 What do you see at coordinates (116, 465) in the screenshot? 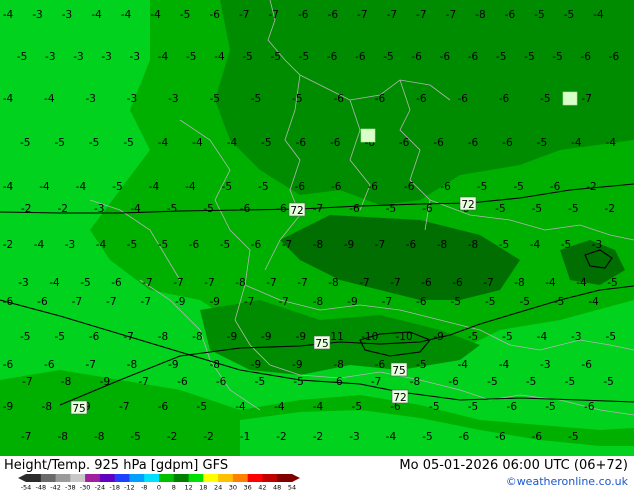
I see `map-title: Height/Temp. 925 hPa [gdpm] GFS` at bounding box center [116, 465].